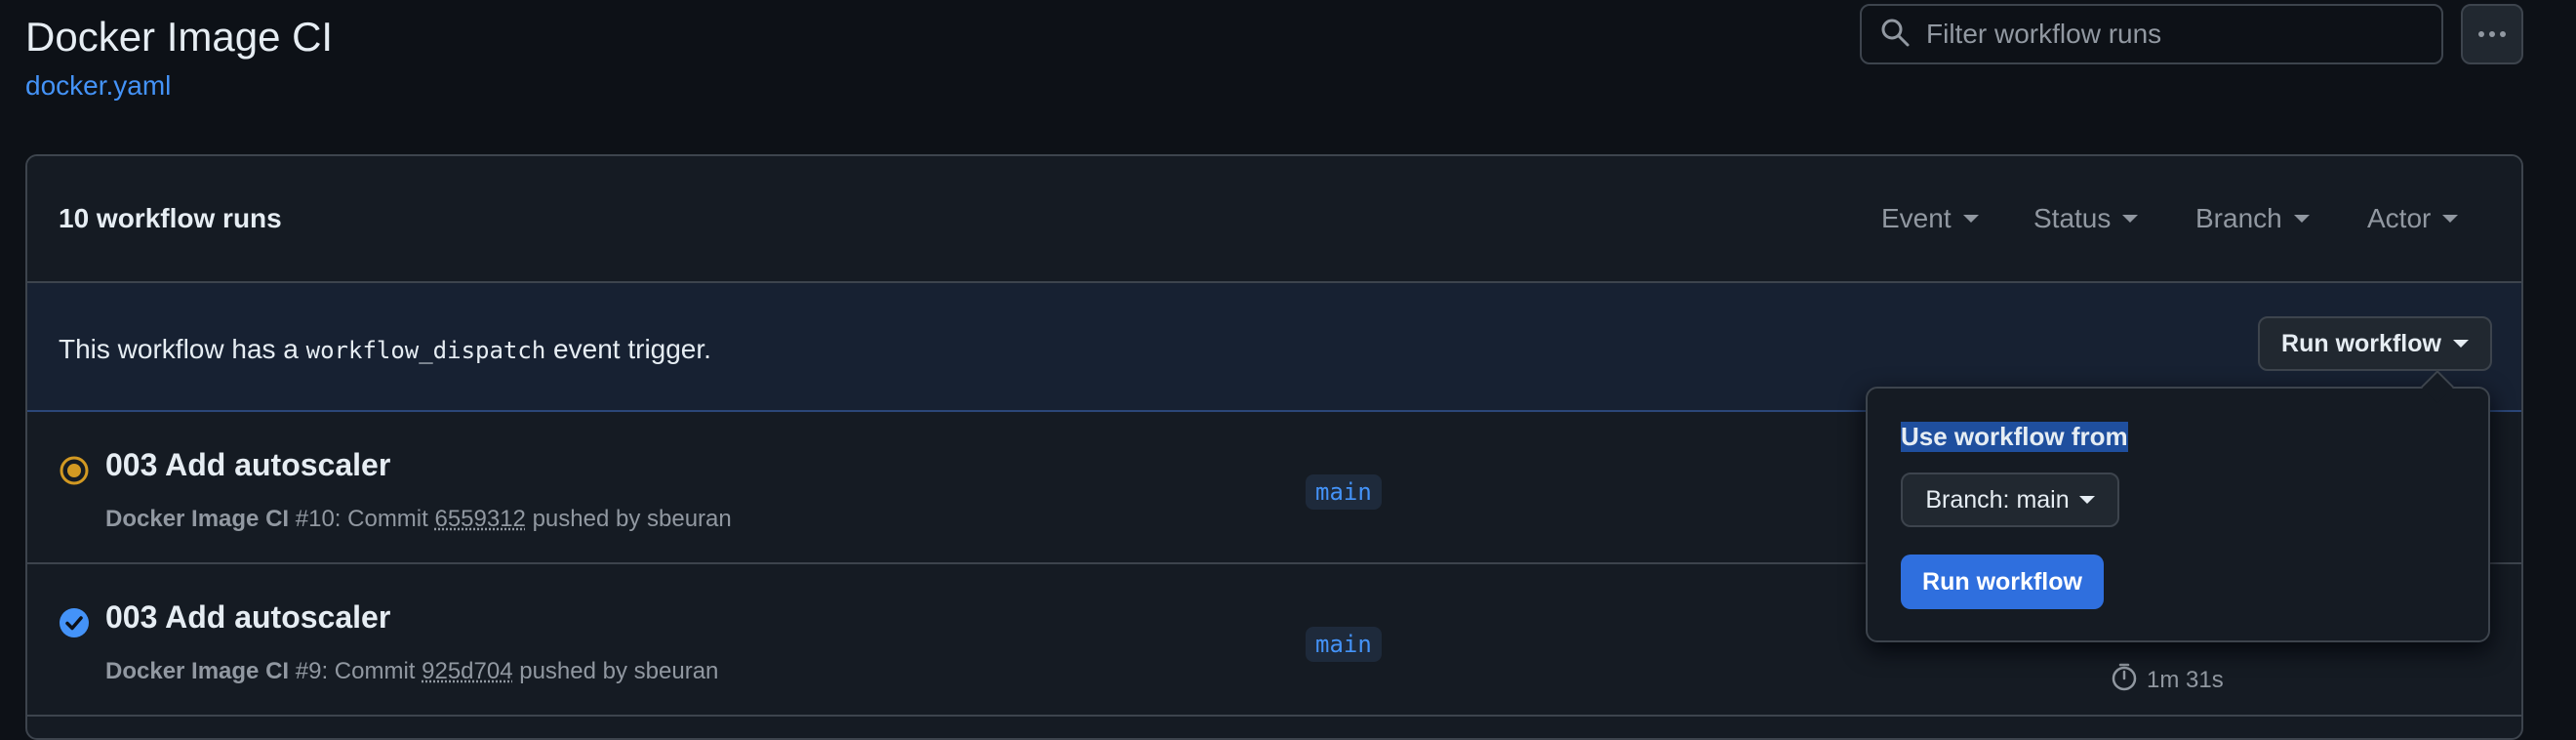 Image resolution: width=2576 pixels, height=740 pixels. Describe the element at coordinates (74, 470) in the screenshot. I see `in-progress-icon` at that location.